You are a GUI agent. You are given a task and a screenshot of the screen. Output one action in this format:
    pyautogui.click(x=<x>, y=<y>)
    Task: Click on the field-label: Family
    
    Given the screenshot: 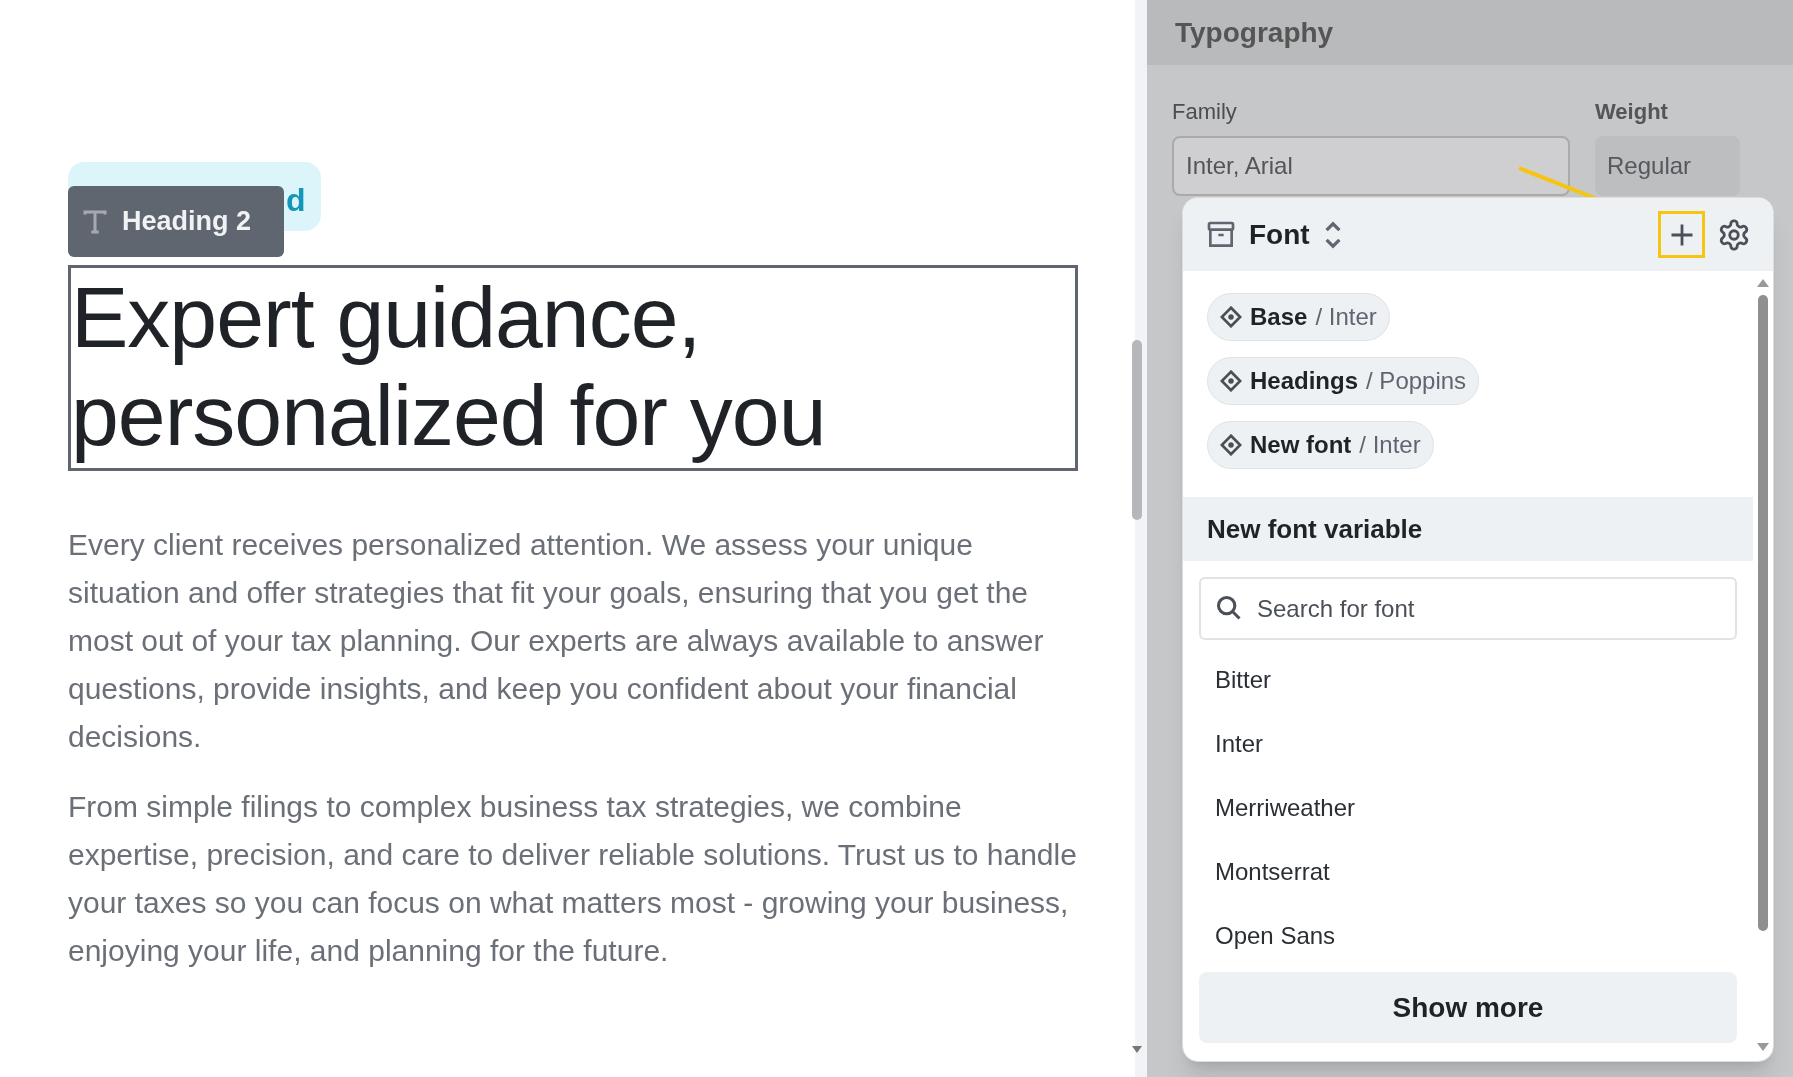 What is the action you would take?
    pyautogui.click(x=1205, y=112)
    